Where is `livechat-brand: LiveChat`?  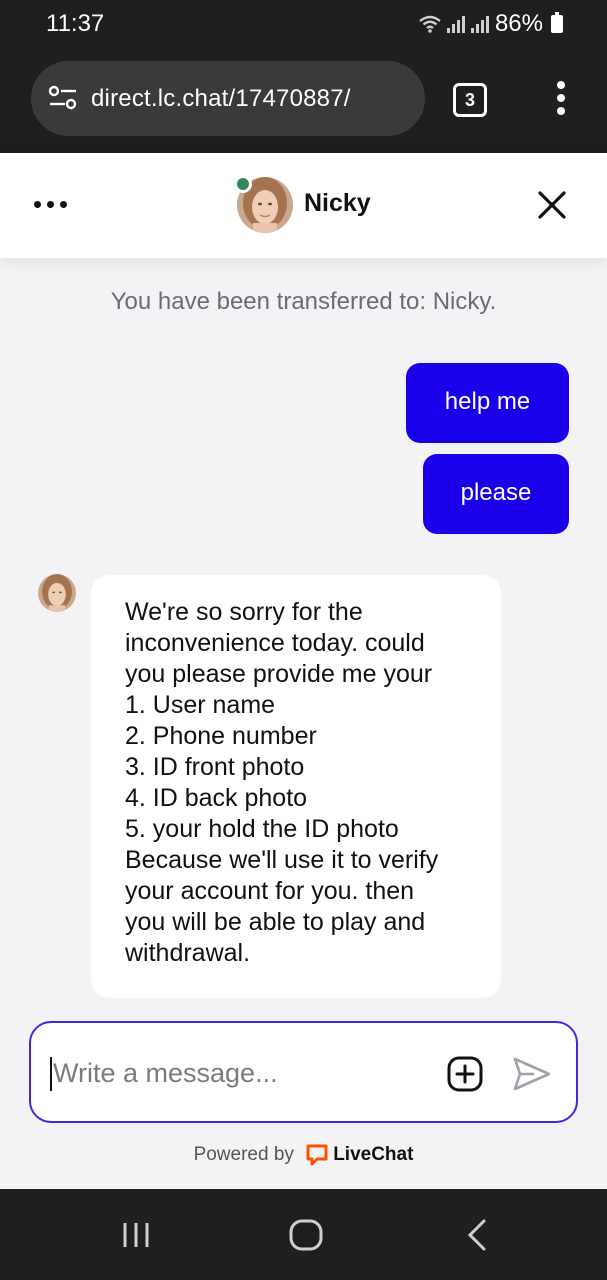 livechat-brand: LiveChat is located at coordinates (373, 1154).